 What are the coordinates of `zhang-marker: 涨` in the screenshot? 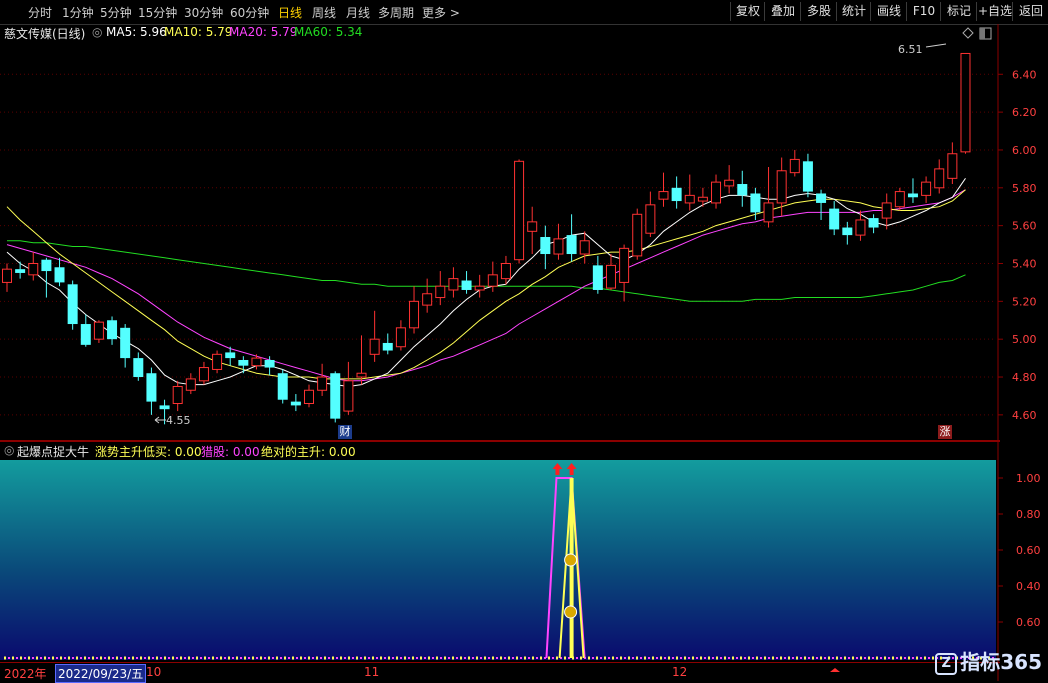 It's located at (945, 432).